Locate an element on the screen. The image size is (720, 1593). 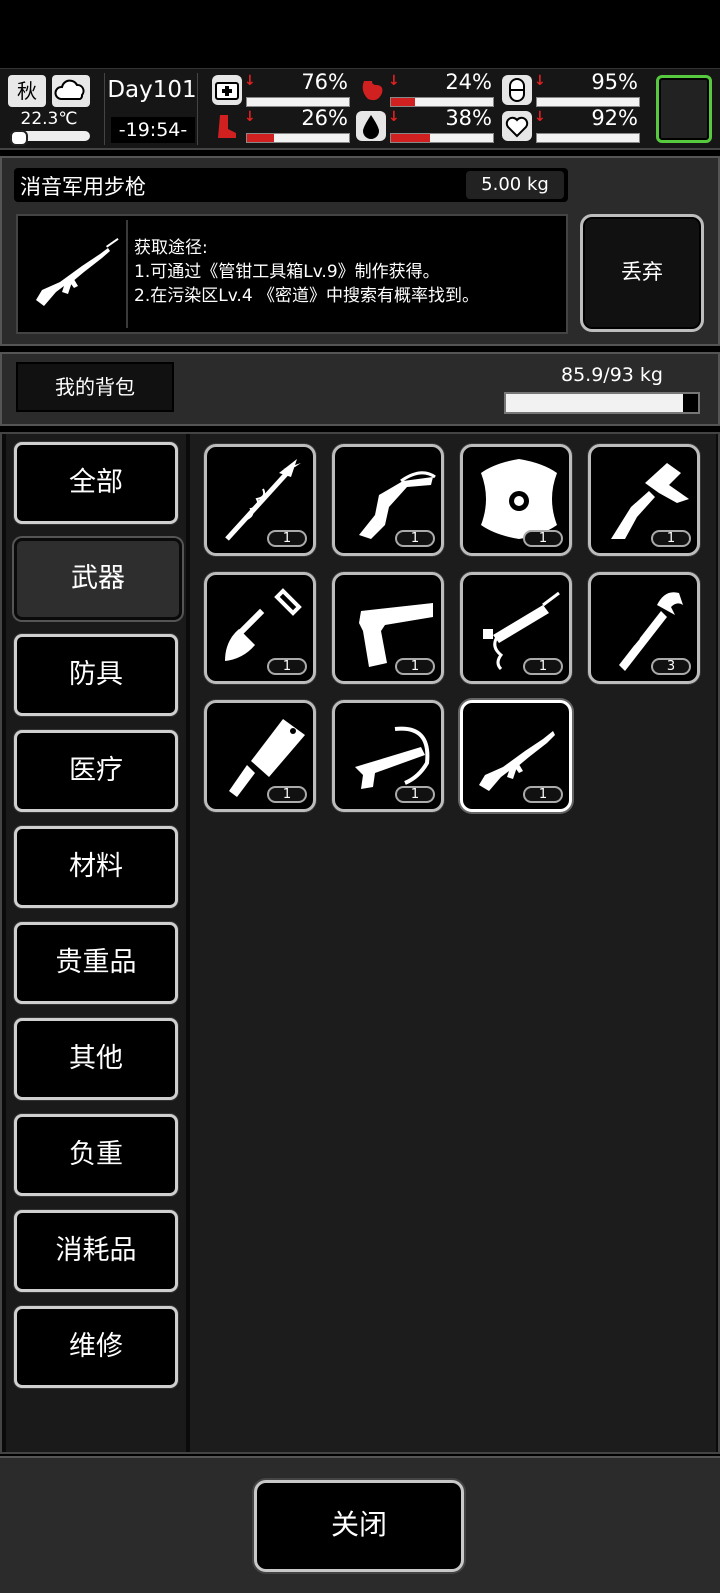
heart-icon is located at coordinates (517, 126).